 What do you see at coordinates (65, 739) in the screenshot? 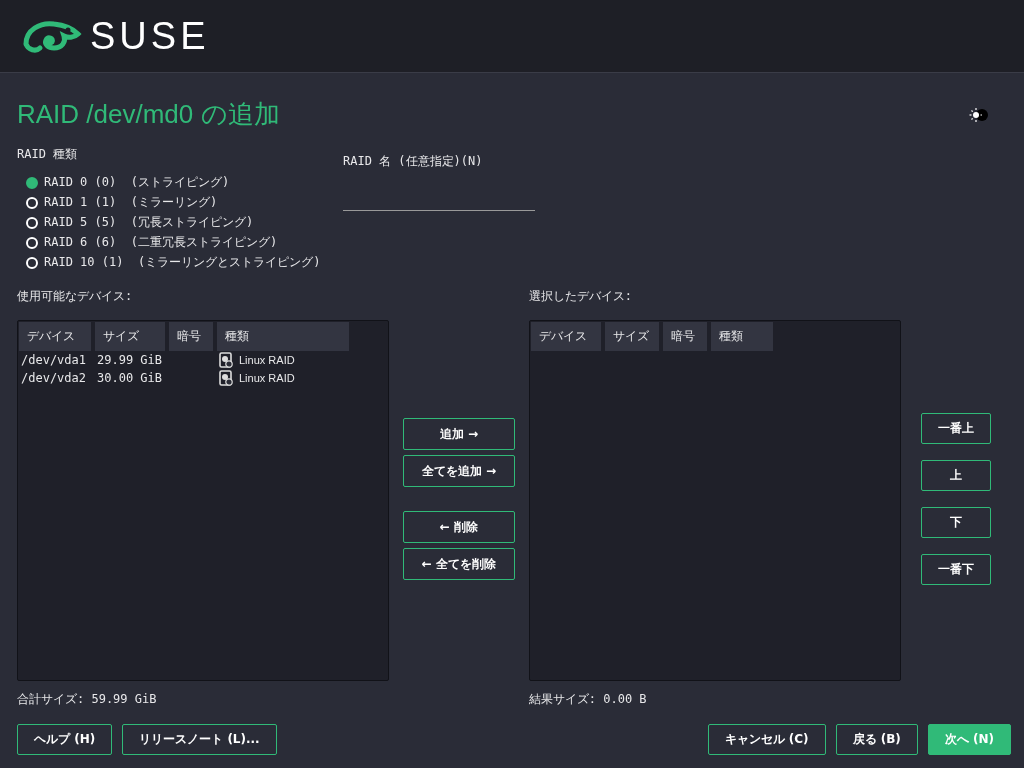
I see `footer-button: ヘルプ (H)` at bounding box center [65, 739].